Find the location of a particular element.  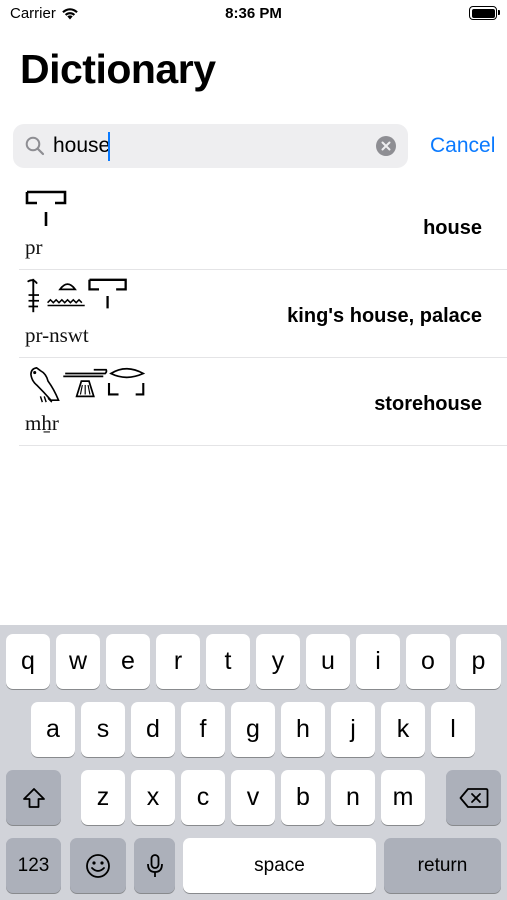

key-t: t is located at coordinates (228, 661).